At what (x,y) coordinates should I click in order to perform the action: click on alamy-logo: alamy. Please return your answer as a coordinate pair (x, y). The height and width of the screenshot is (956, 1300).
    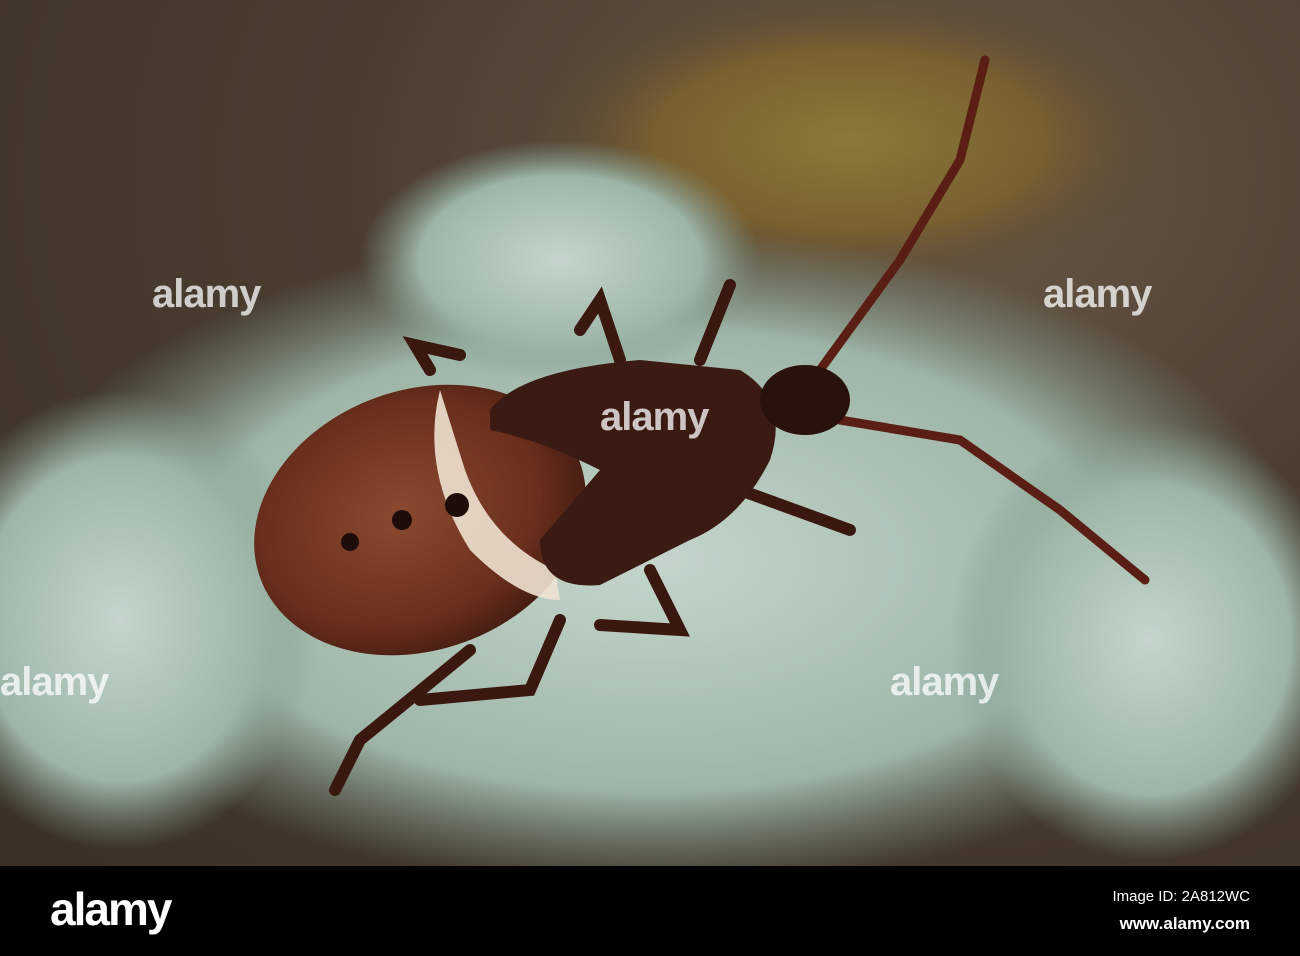
    Looking at the image, I should click on (111, 909).